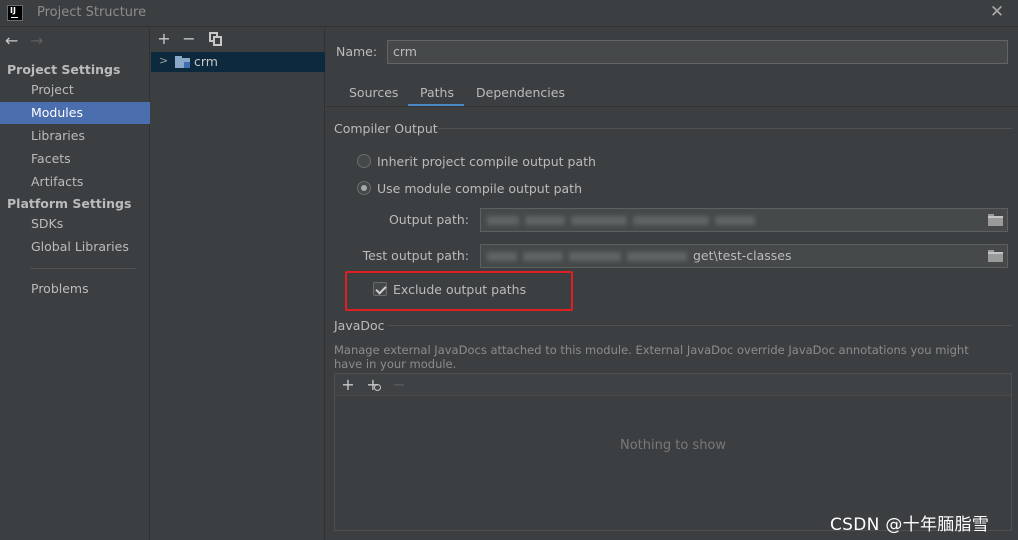 Image resolution: width=1018 pixels, height=540 pixels. Describe the element at coordinates (486, 161) in the screenshot. I see `inherit-output-label: Inherit project compile output path` at that location.